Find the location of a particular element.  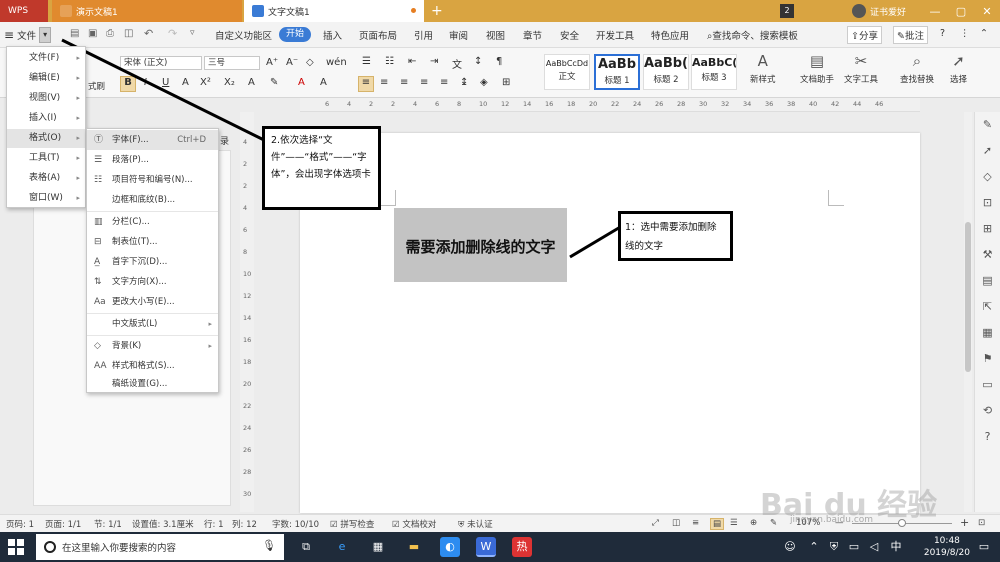

pointer-icon: ➚ is located at coordinates (987, 151).